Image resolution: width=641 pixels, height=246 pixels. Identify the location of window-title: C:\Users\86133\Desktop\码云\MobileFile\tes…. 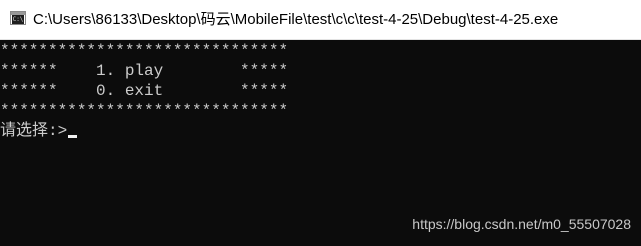
(296, 19).